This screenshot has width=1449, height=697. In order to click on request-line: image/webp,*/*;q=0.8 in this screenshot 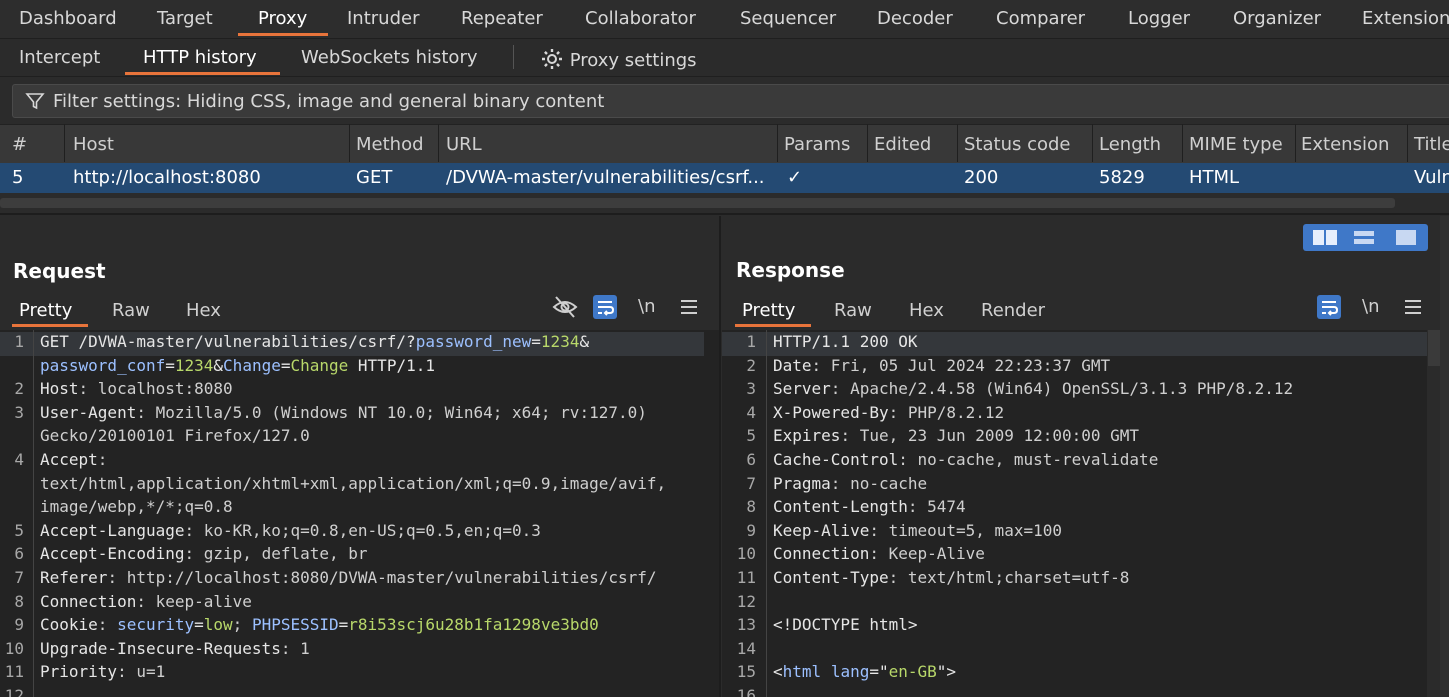, I will do `click(352, 509)`.